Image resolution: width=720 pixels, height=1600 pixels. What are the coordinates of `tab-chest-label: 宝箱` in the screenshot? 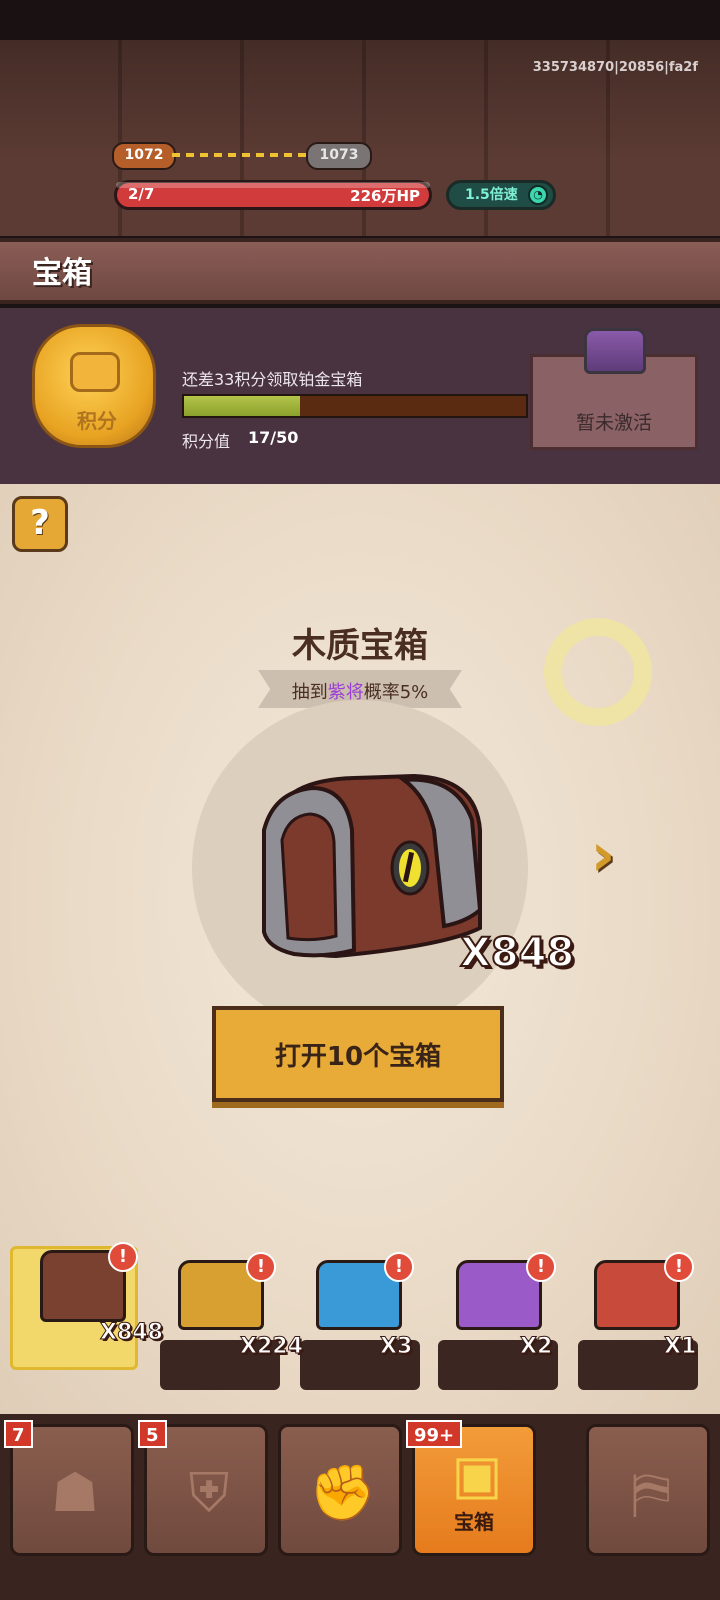 It's located at (474, 1522).